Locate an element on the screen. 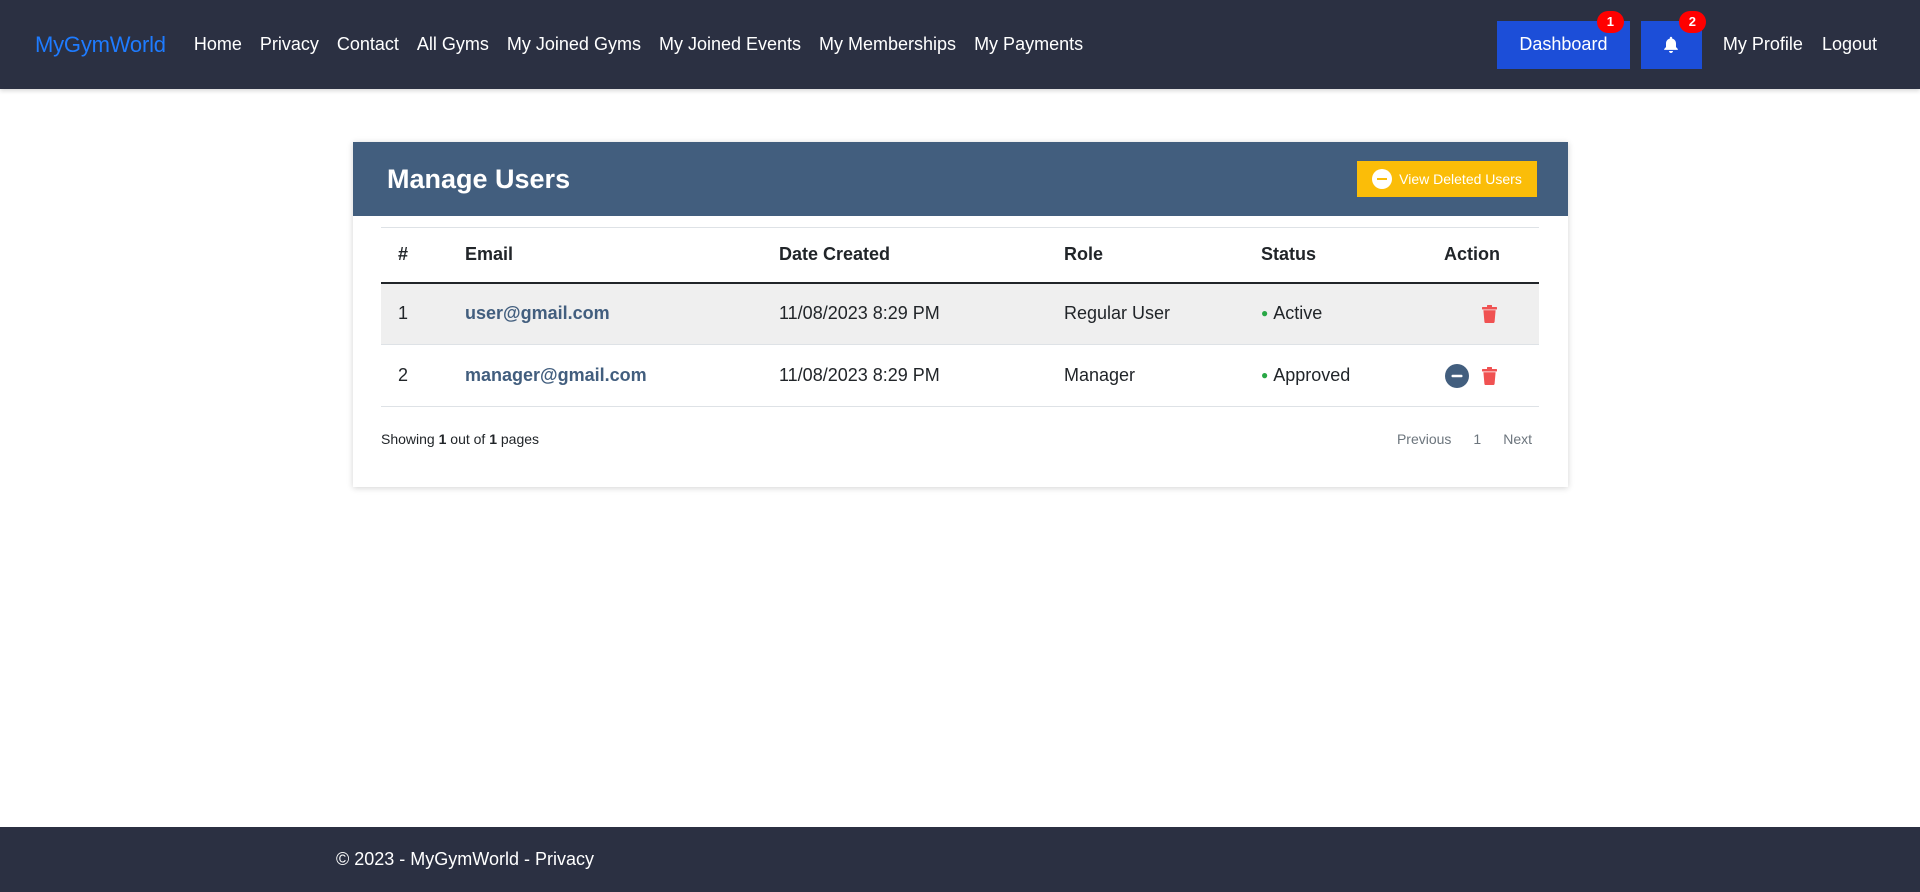 This screenshot has width=1920, height=892. pagination: Previous 1 Next is located at coordinates (1453, 439).